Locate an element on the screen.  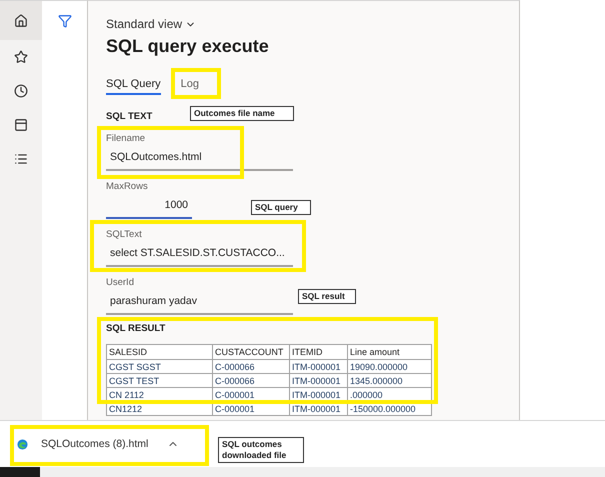
callout-label: SQL query is located at coordinates (281, 207).